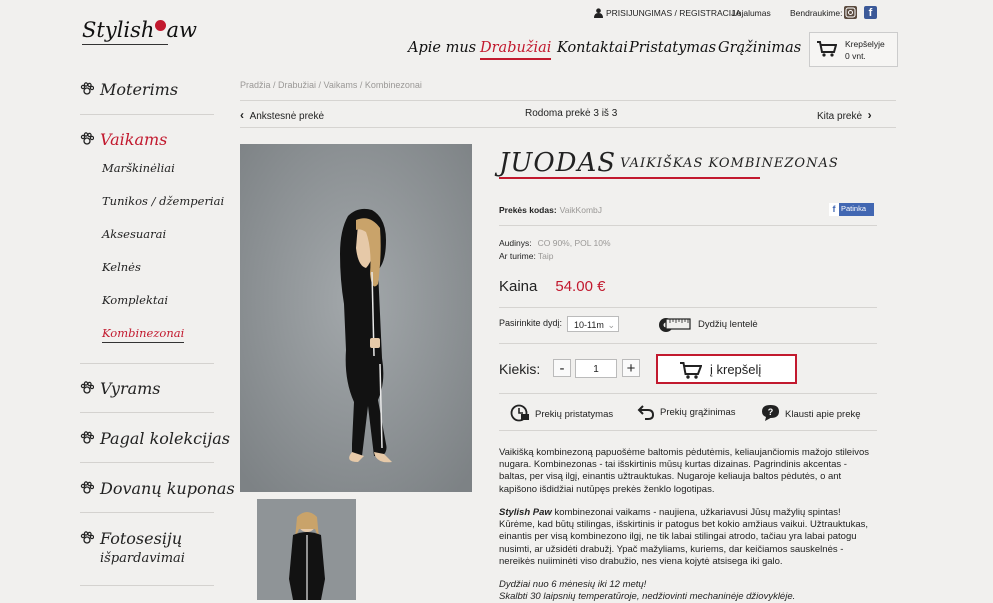  What do you see at coordinates (118, 30) in the screenshot?
I see `logo-text: Stylish` at bounding box center [118, 30].